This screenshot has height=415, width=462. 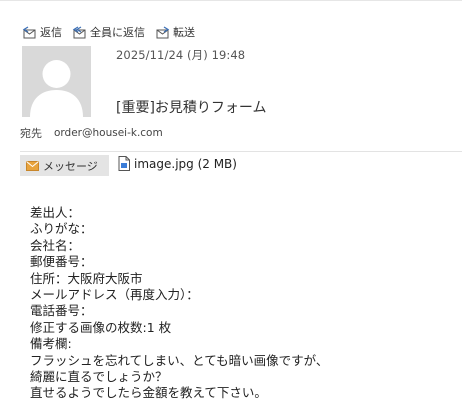 I want to click on body-line: メールアドレス（再度入力）：, so click(x=114, y=294).